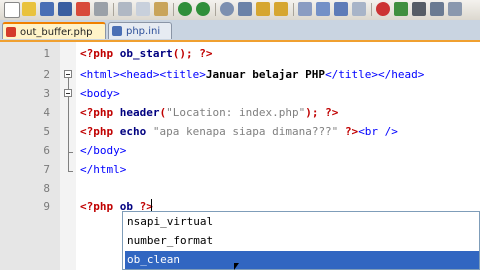 This screenshot has height=270, width=480. I want to click on tab-bar: out_buffer.php php.ini, so click(240, 31).